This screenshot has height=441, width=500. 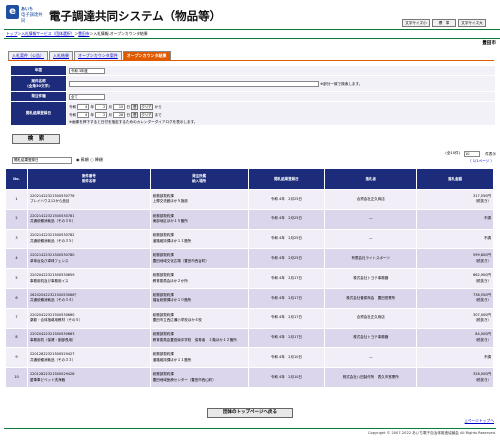 I want to click on per-page-select: 10, so click(x=472, y=154).